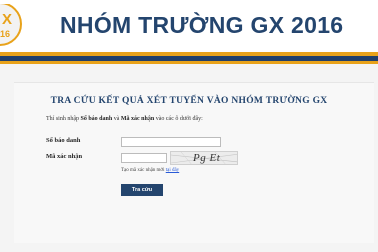 The image size is (378, 252). I want to click on instruction-field-sbd: Số báo danh, so click(96, 119).